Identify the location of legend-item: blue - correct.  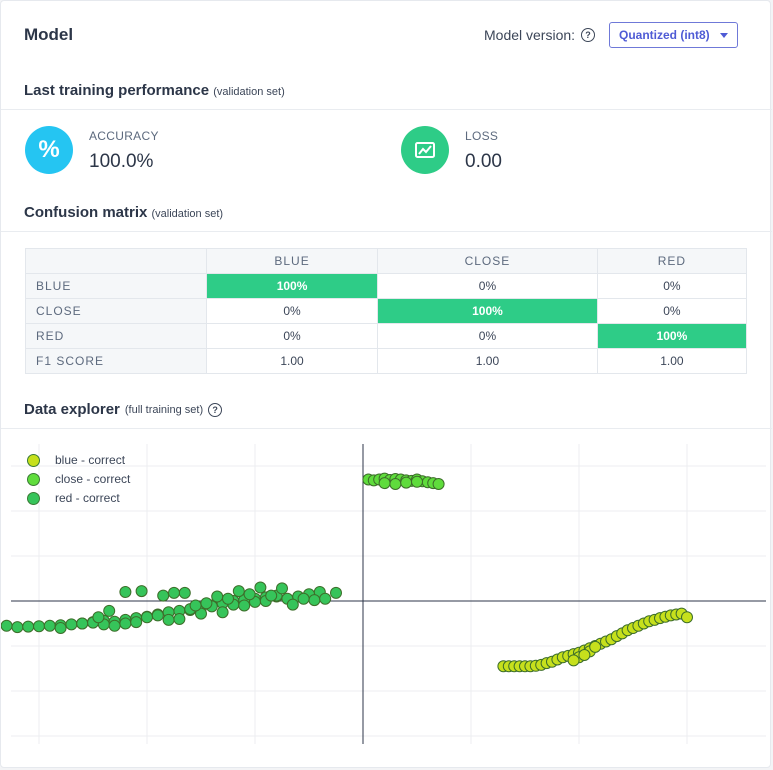
(76, 460).